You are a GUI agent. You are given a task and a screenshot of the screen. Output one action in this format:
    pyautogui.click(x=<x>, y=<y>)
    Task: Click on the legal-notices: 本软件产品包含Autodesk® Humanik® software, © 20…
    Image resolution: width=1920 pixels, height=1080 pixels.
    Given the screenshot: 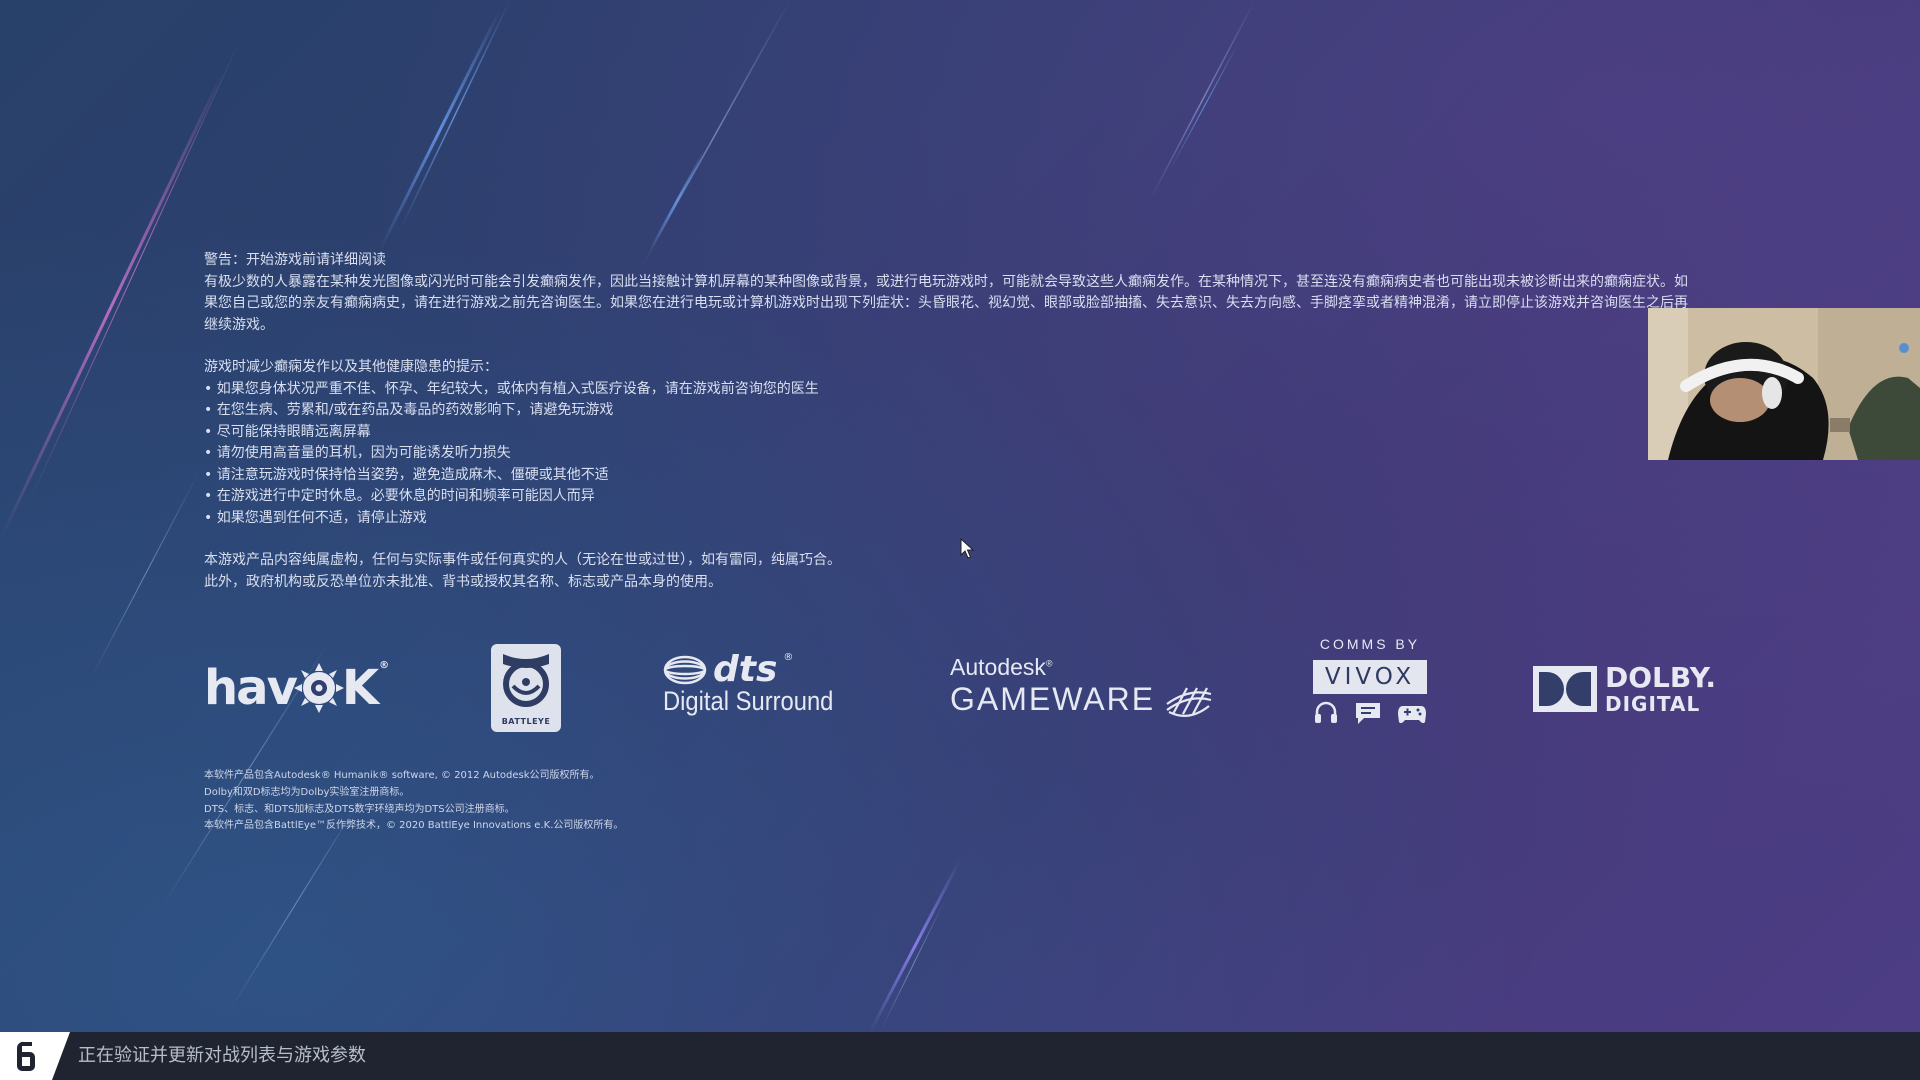 What is the action you would take?
    pyautogui.click(x=413, y=801)
    